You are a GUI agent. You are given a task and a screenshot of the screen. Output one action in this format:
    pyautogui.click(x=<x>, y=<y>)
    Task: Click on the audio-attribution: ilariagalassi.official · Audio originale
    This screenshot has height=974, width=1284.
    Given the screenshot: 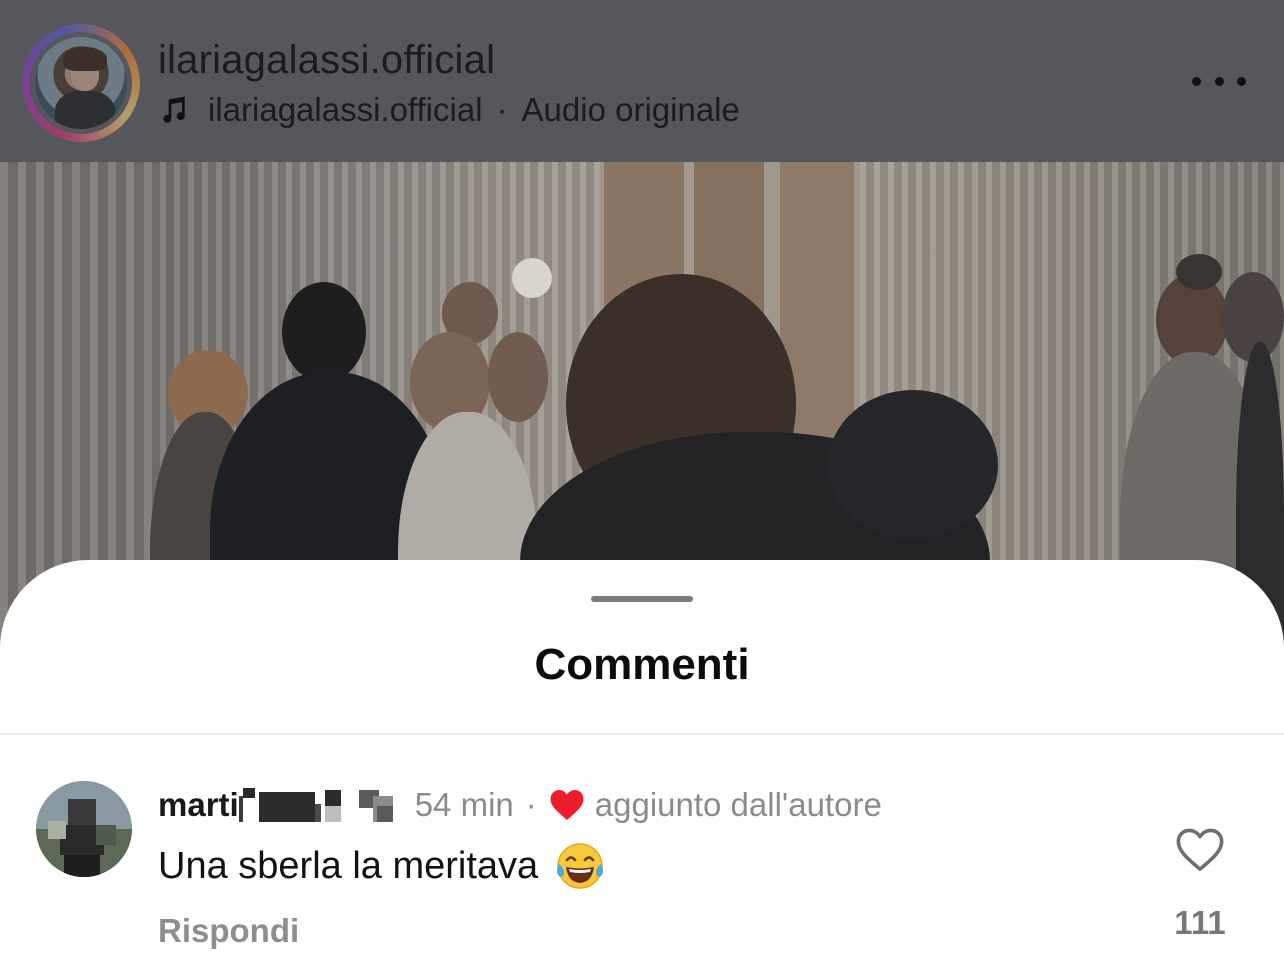 What is the action you would take?
    pyautogui.click(x=449, y=110)
    